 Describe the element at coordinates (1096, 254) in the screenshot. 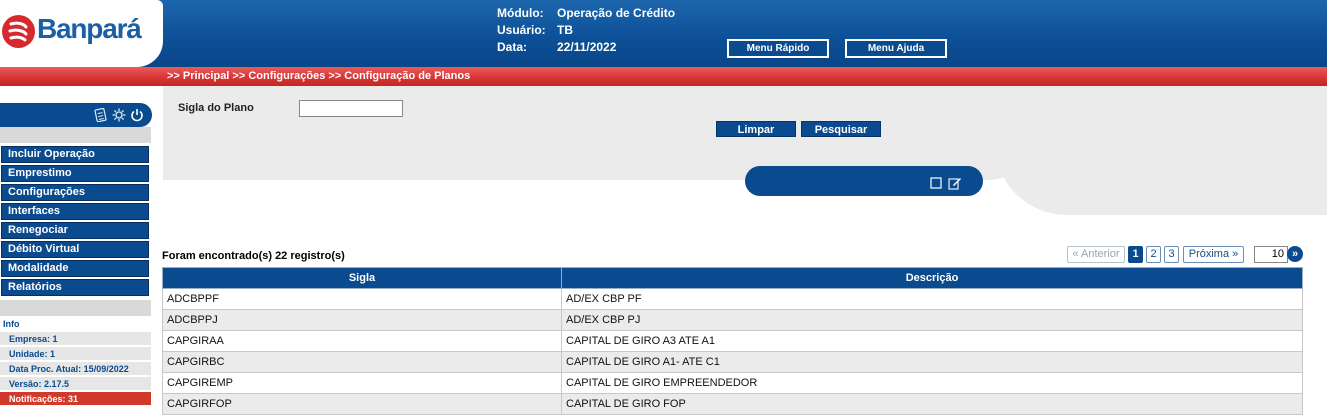

I see `pager-prev-button: « Anterior` at that location.